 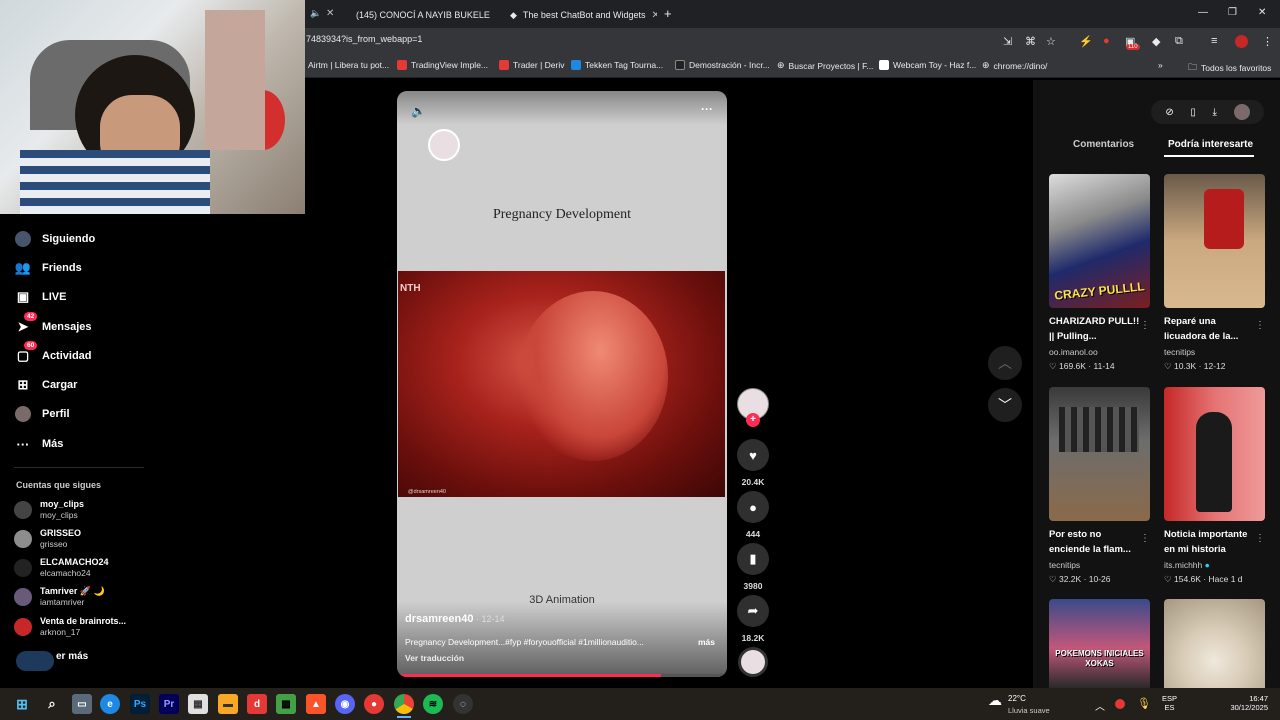 What do you see at coordinates (39, 444) in the screenshot?
I see `sidebar-item-more: ··· Más` at bounding box center [39, 444].